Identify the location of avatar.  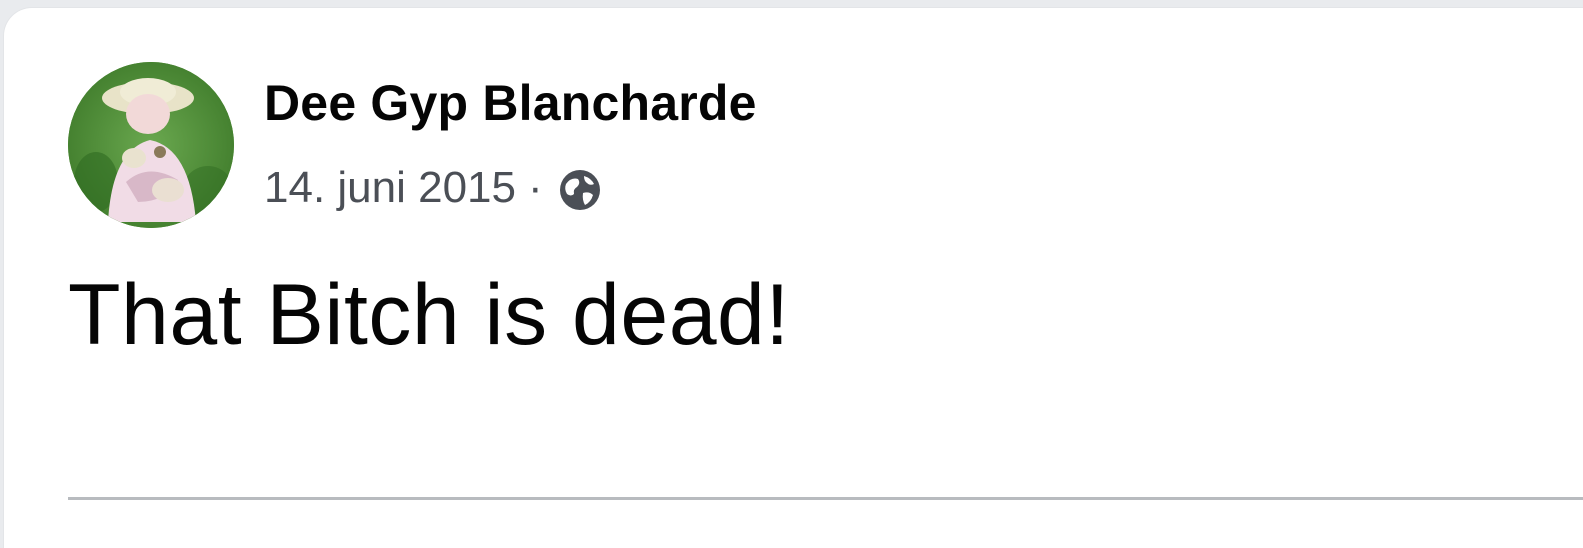
(151, 145).